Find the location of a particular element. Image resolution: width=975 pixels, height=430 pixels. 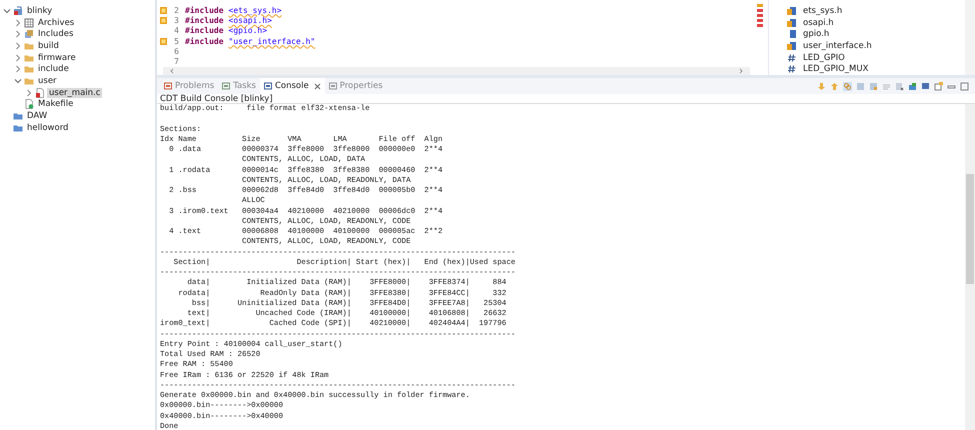

include-path: "user_interface.h" is located at coordinates (272, 41).